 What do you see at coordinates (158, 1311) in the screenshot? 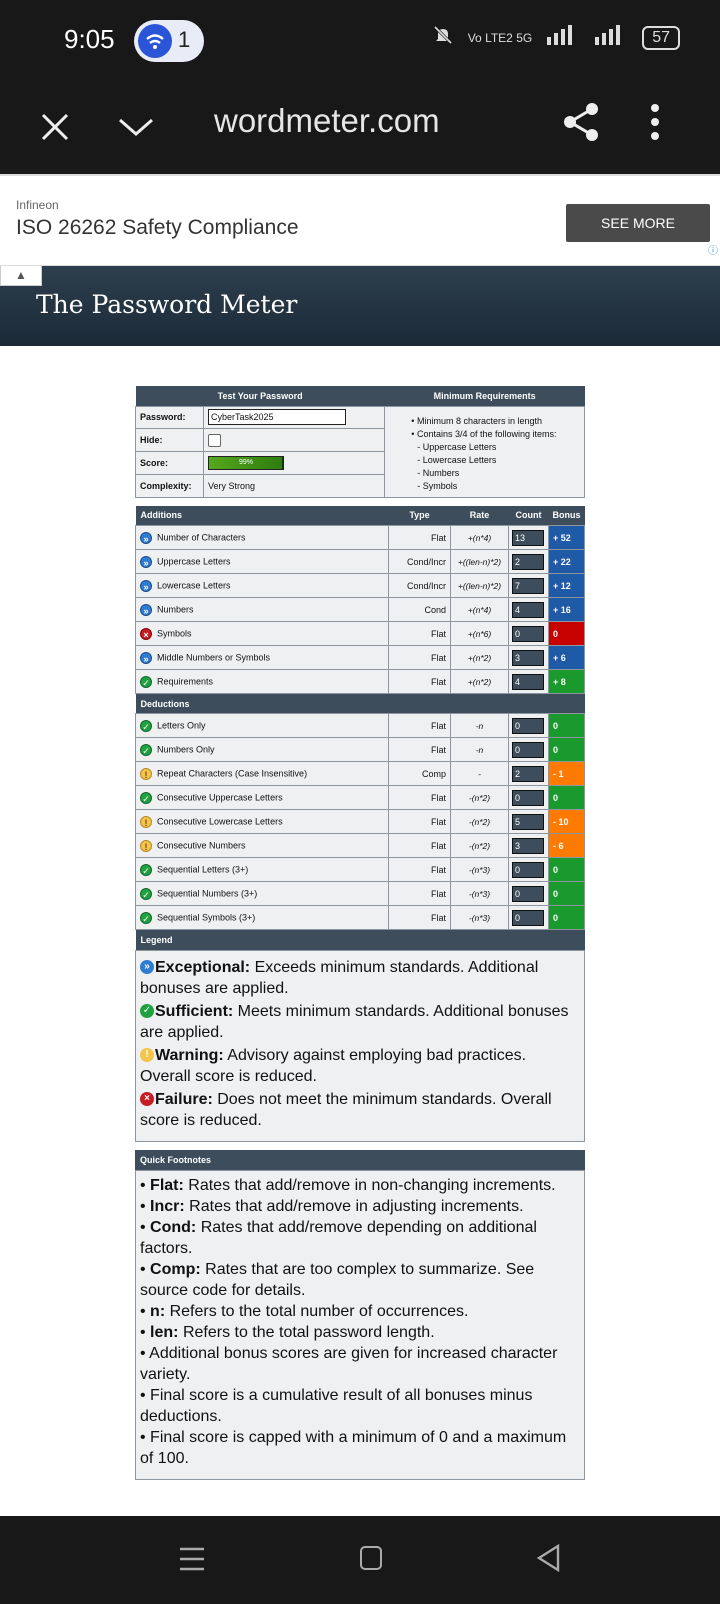
I see `footnote-term: n:` at bounding box center [158, 1311].